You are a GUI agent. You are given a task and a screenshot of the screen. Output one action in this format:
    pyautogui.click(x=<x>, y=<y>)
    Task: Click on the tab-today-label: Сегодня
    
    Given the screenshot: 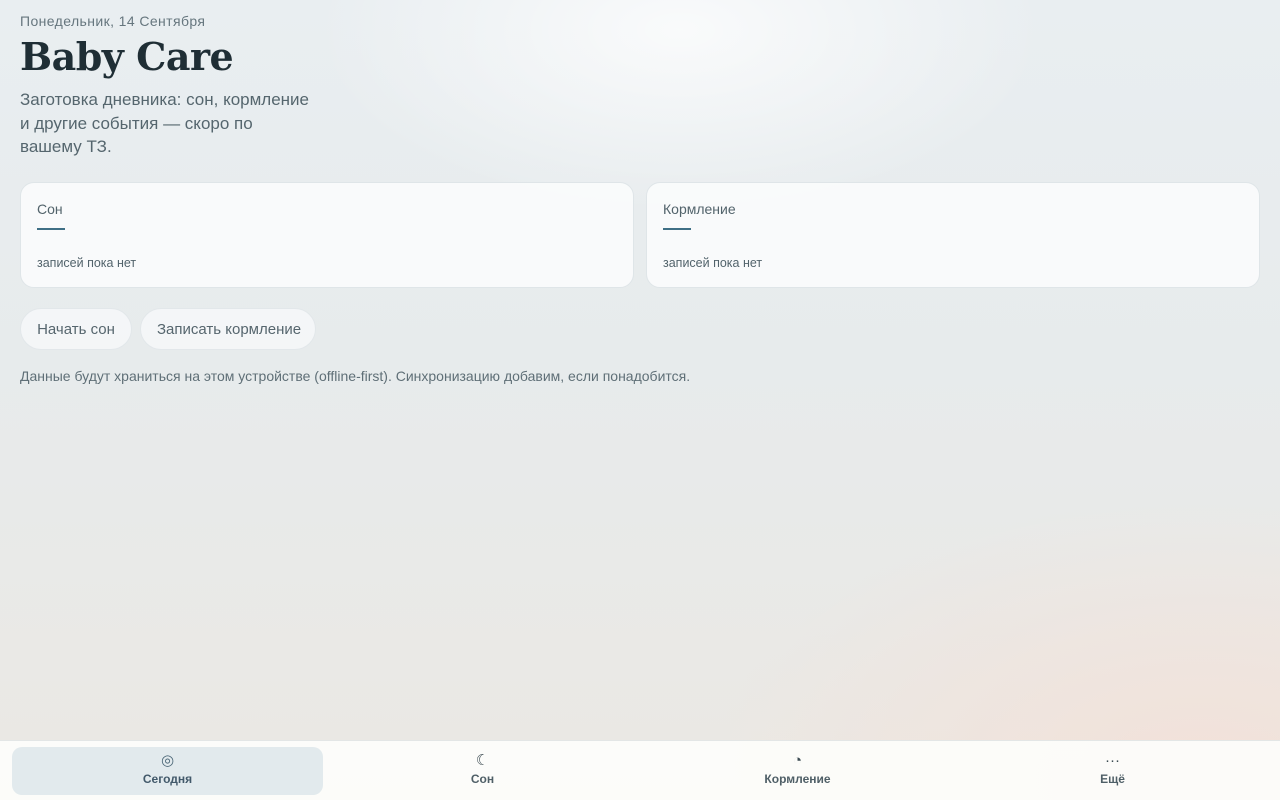 What is the action you would take?
    pyautogui.click(x=167, y=779)
    